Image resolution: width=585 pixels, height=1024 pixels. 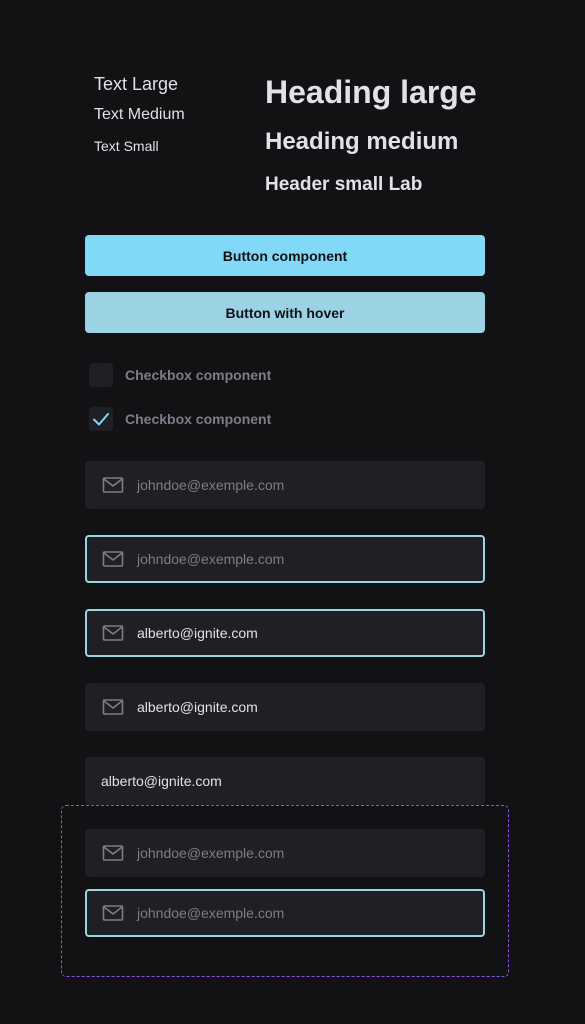 I want to click on checkbox-checked, so click(x=101, y=419).